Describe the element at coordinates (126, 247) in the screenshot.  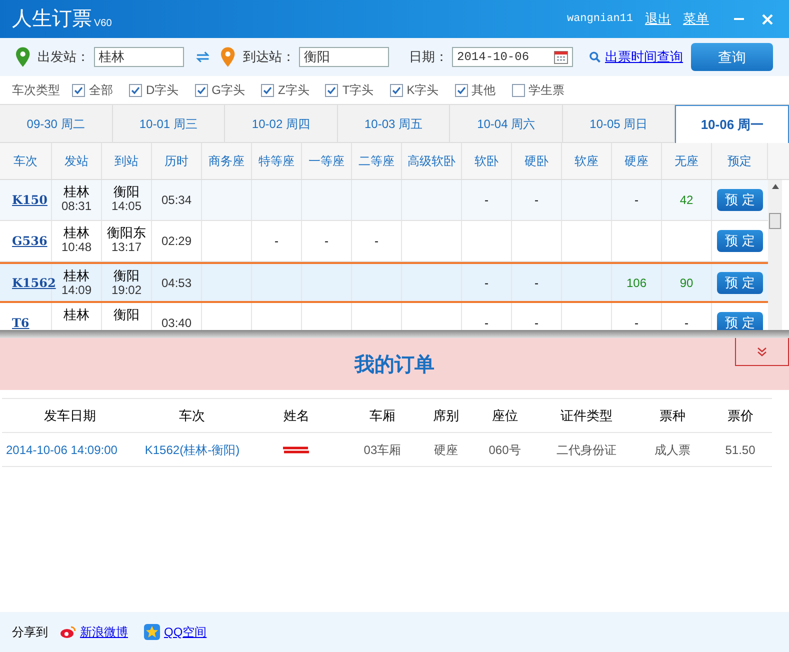
I see `time-text: 13:17` at that location.